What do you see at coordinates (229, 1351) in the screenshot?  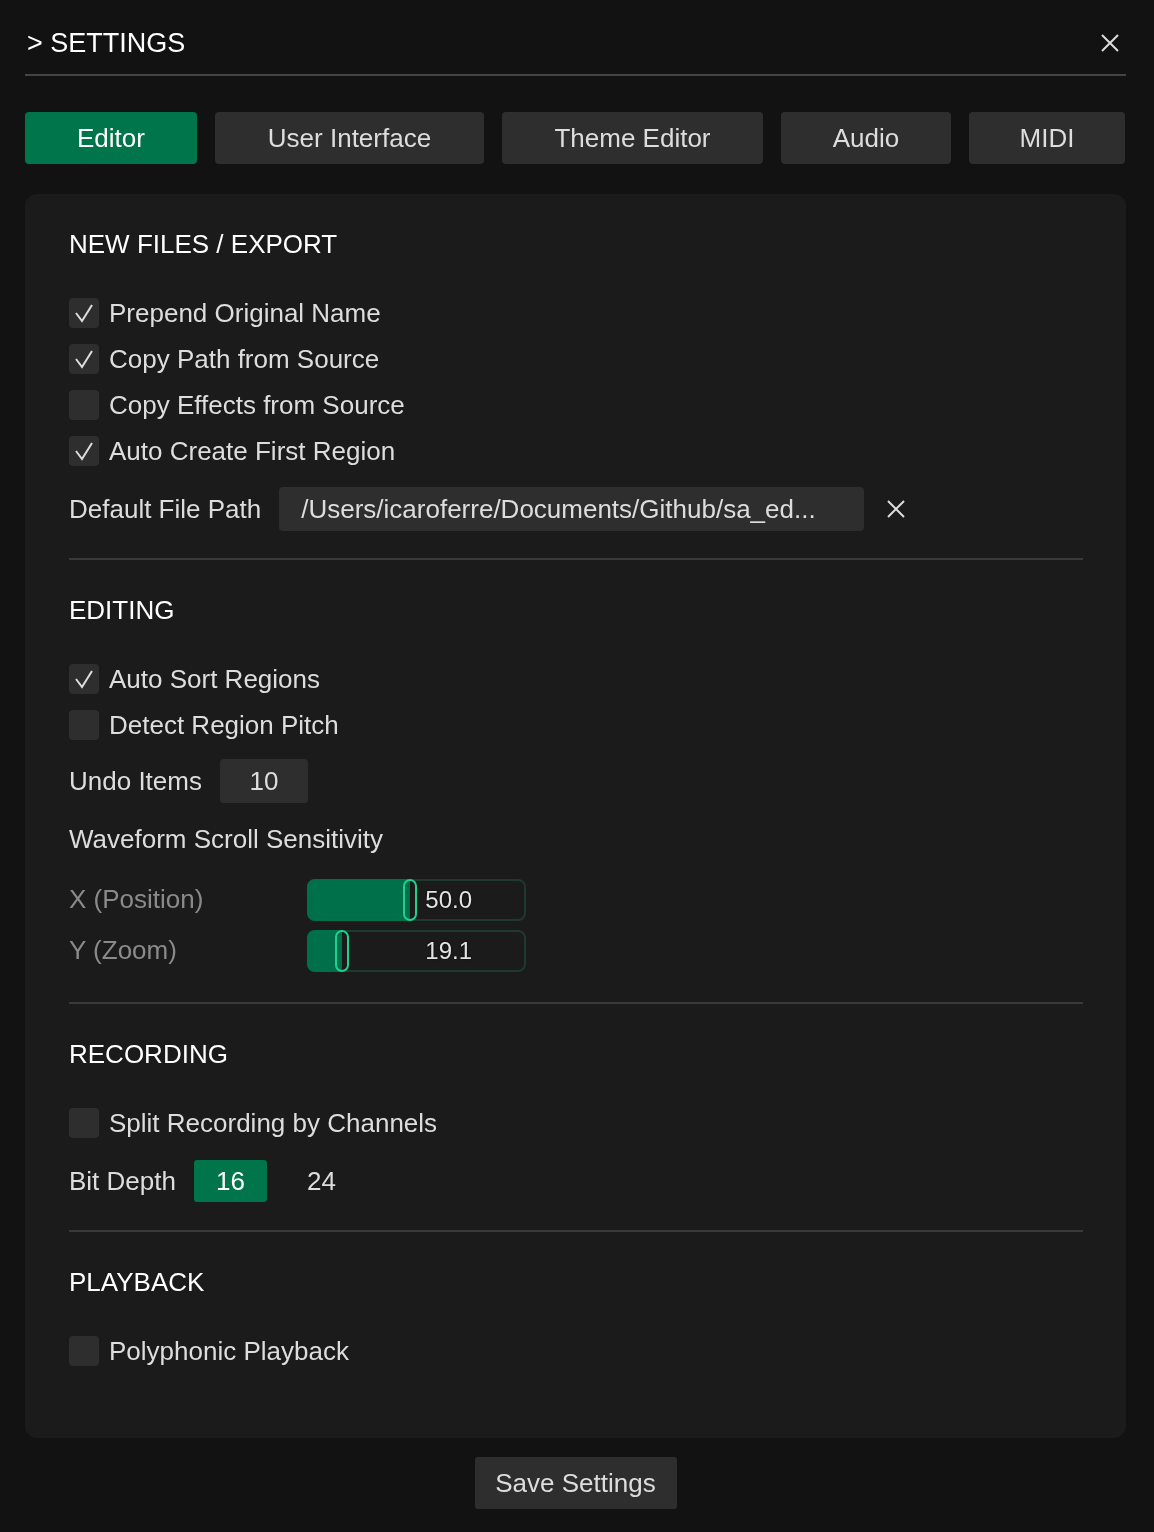 I see `checkbox-label: Polyphonic Playback` at bounding box center [229, 1351].